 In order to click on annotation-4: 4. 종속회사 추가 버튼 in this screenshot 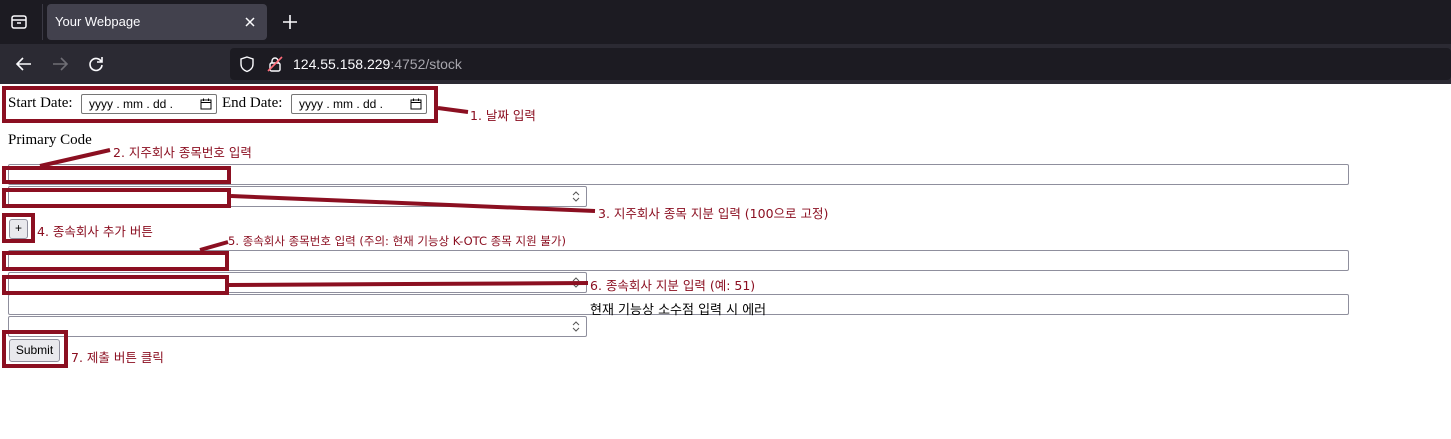, I will do `click(95, 231)`.